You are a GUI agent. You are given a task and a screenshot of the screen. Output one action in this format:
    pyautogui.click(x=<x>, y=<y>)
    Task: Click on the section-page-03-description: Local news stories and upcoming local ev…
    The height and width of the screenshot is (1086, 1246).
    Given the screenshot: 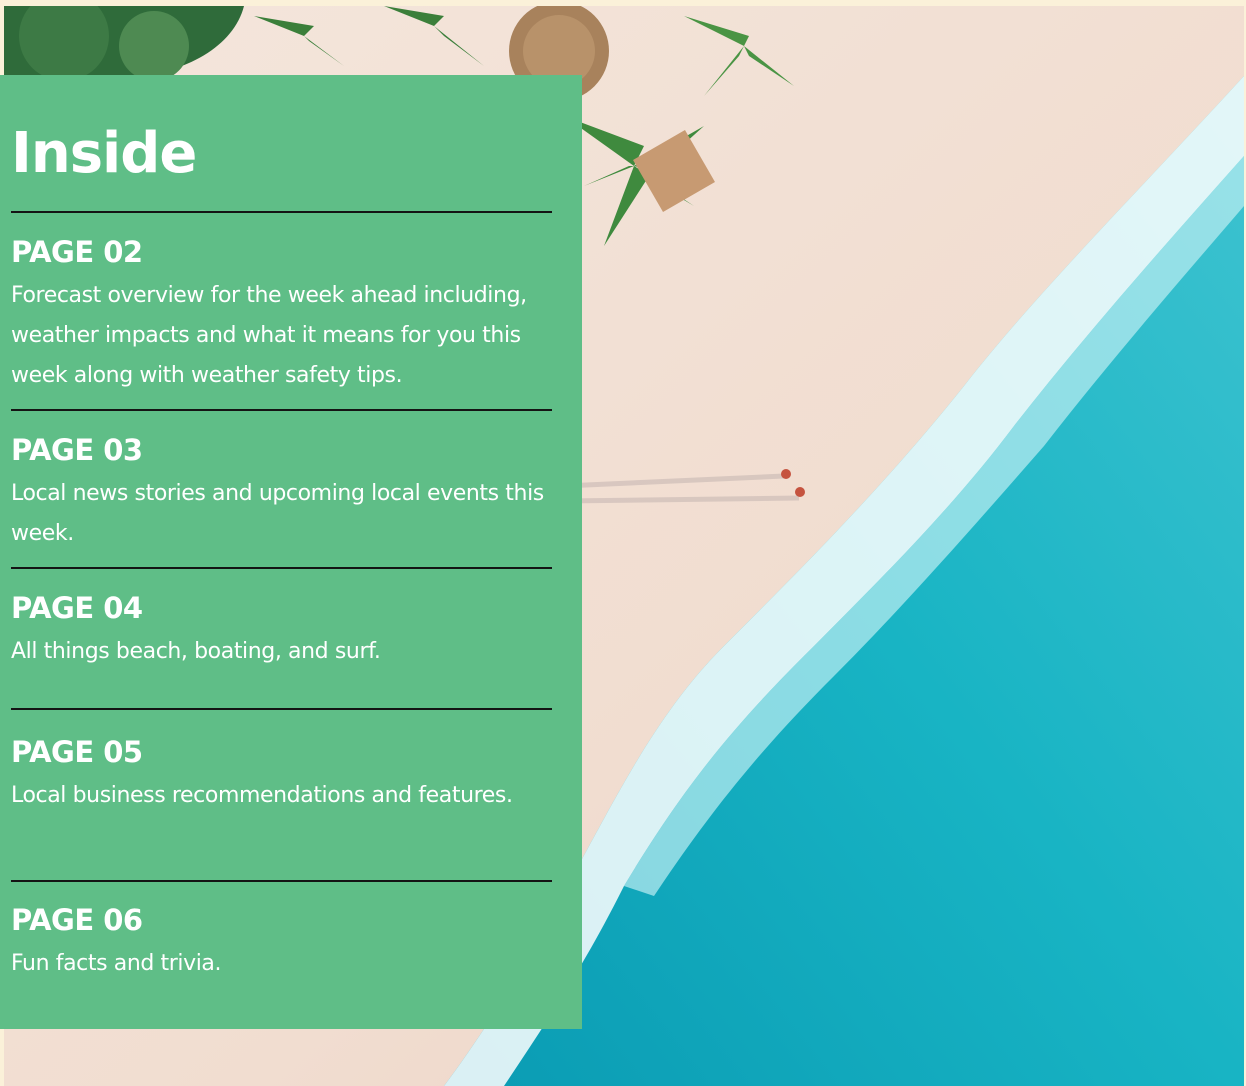 What is the action you would take?
    pyautogui.click(x=277, y=513)
    